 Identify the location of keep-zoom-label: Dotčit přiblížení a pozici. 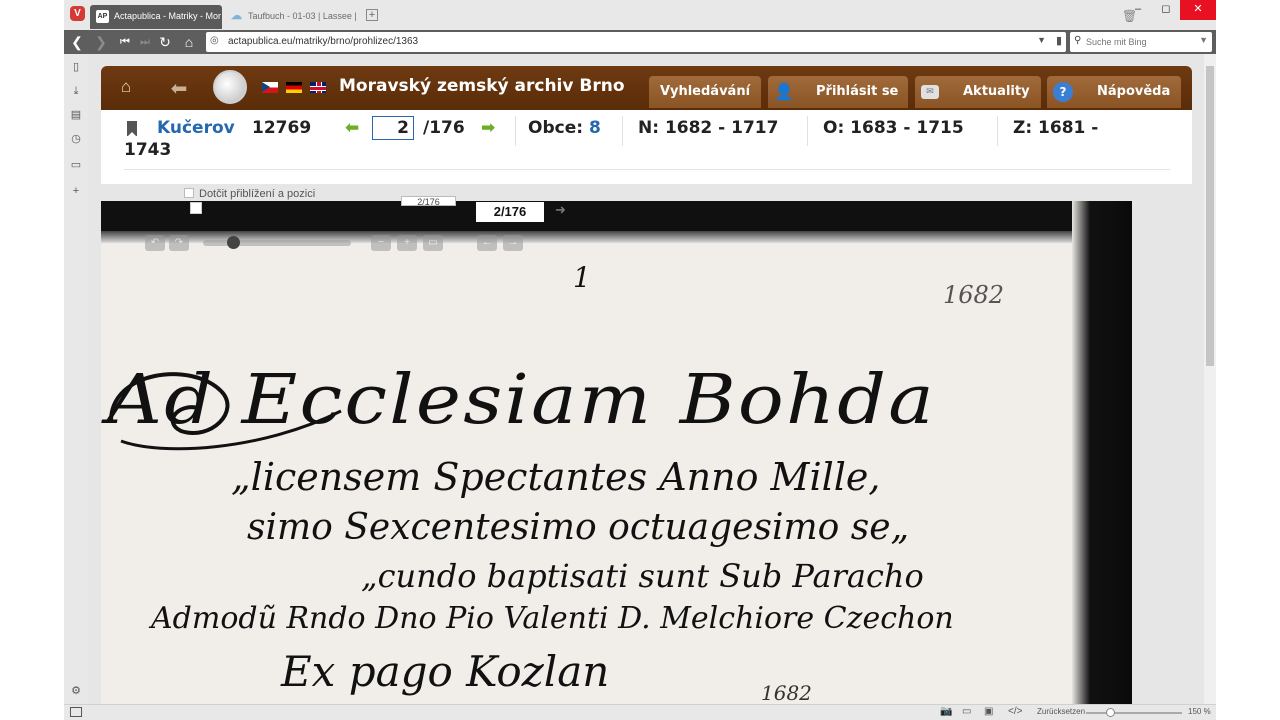
(257, 194).